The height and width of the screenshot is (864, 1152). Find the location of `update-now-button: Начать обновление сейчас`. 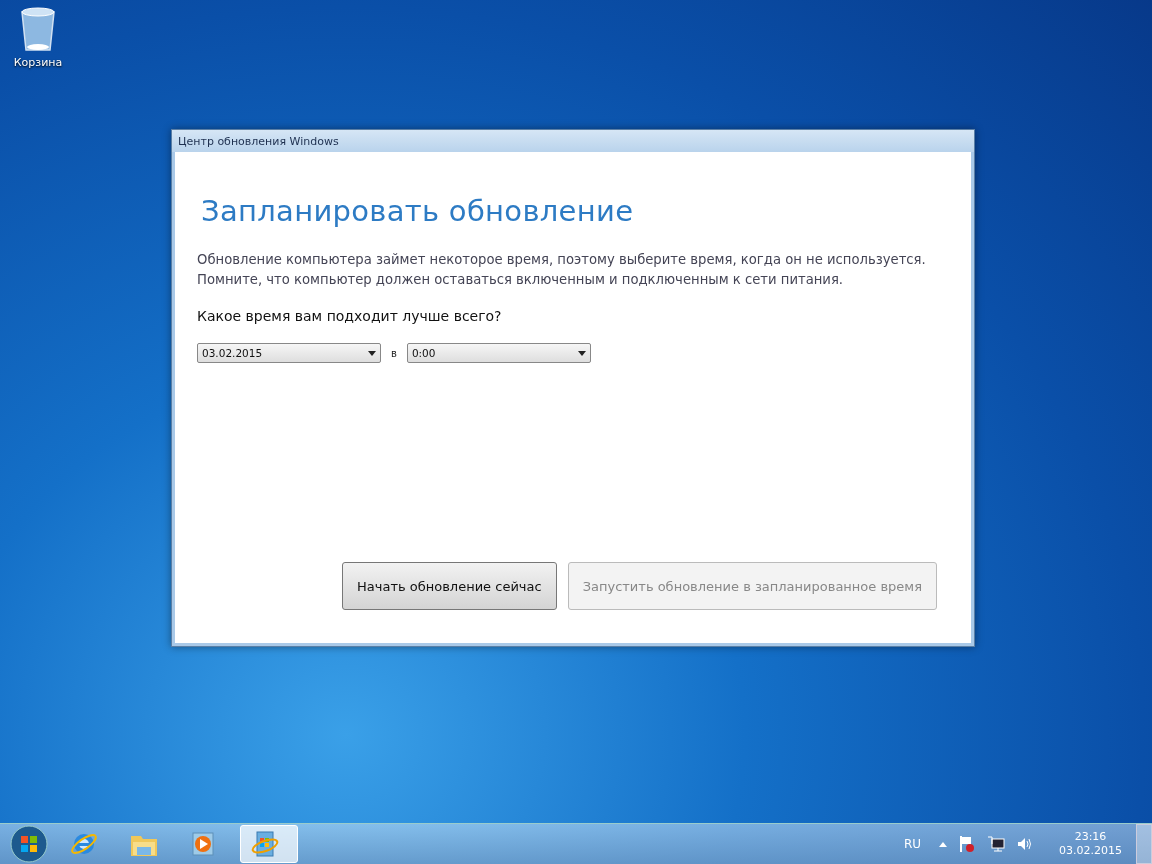

update-now-button: Начать обновление сейчас is located at coordinates (449, 586).